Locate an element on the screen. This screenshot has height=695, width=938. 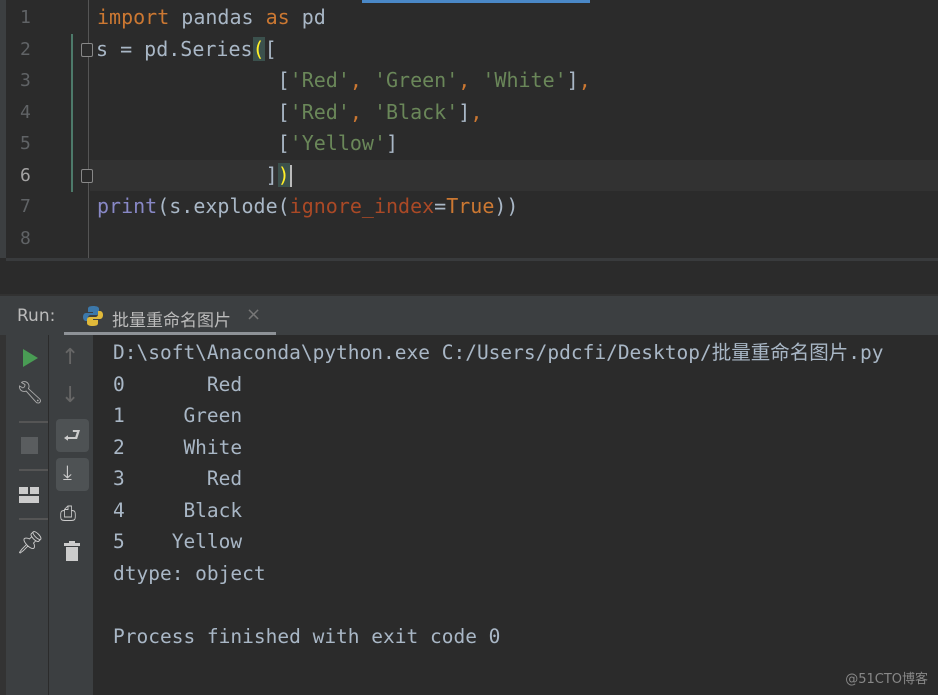
fold-close-icon is located at coordinates (87, 176).